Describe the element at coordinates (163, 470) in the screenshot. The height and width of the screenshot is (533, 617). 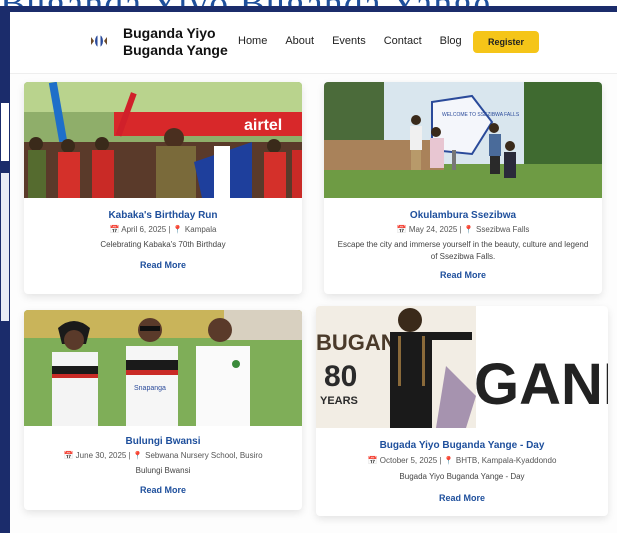
I see `event-description: Bulungi Bwansi` at that location.